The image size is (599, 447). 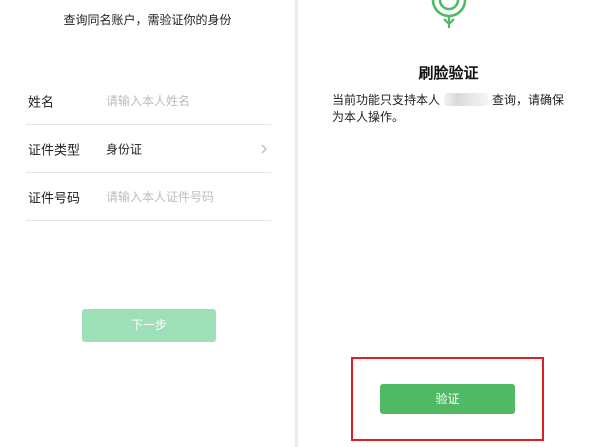 I want to click on id-type-value: 身份证, so click(x=124, y=149).